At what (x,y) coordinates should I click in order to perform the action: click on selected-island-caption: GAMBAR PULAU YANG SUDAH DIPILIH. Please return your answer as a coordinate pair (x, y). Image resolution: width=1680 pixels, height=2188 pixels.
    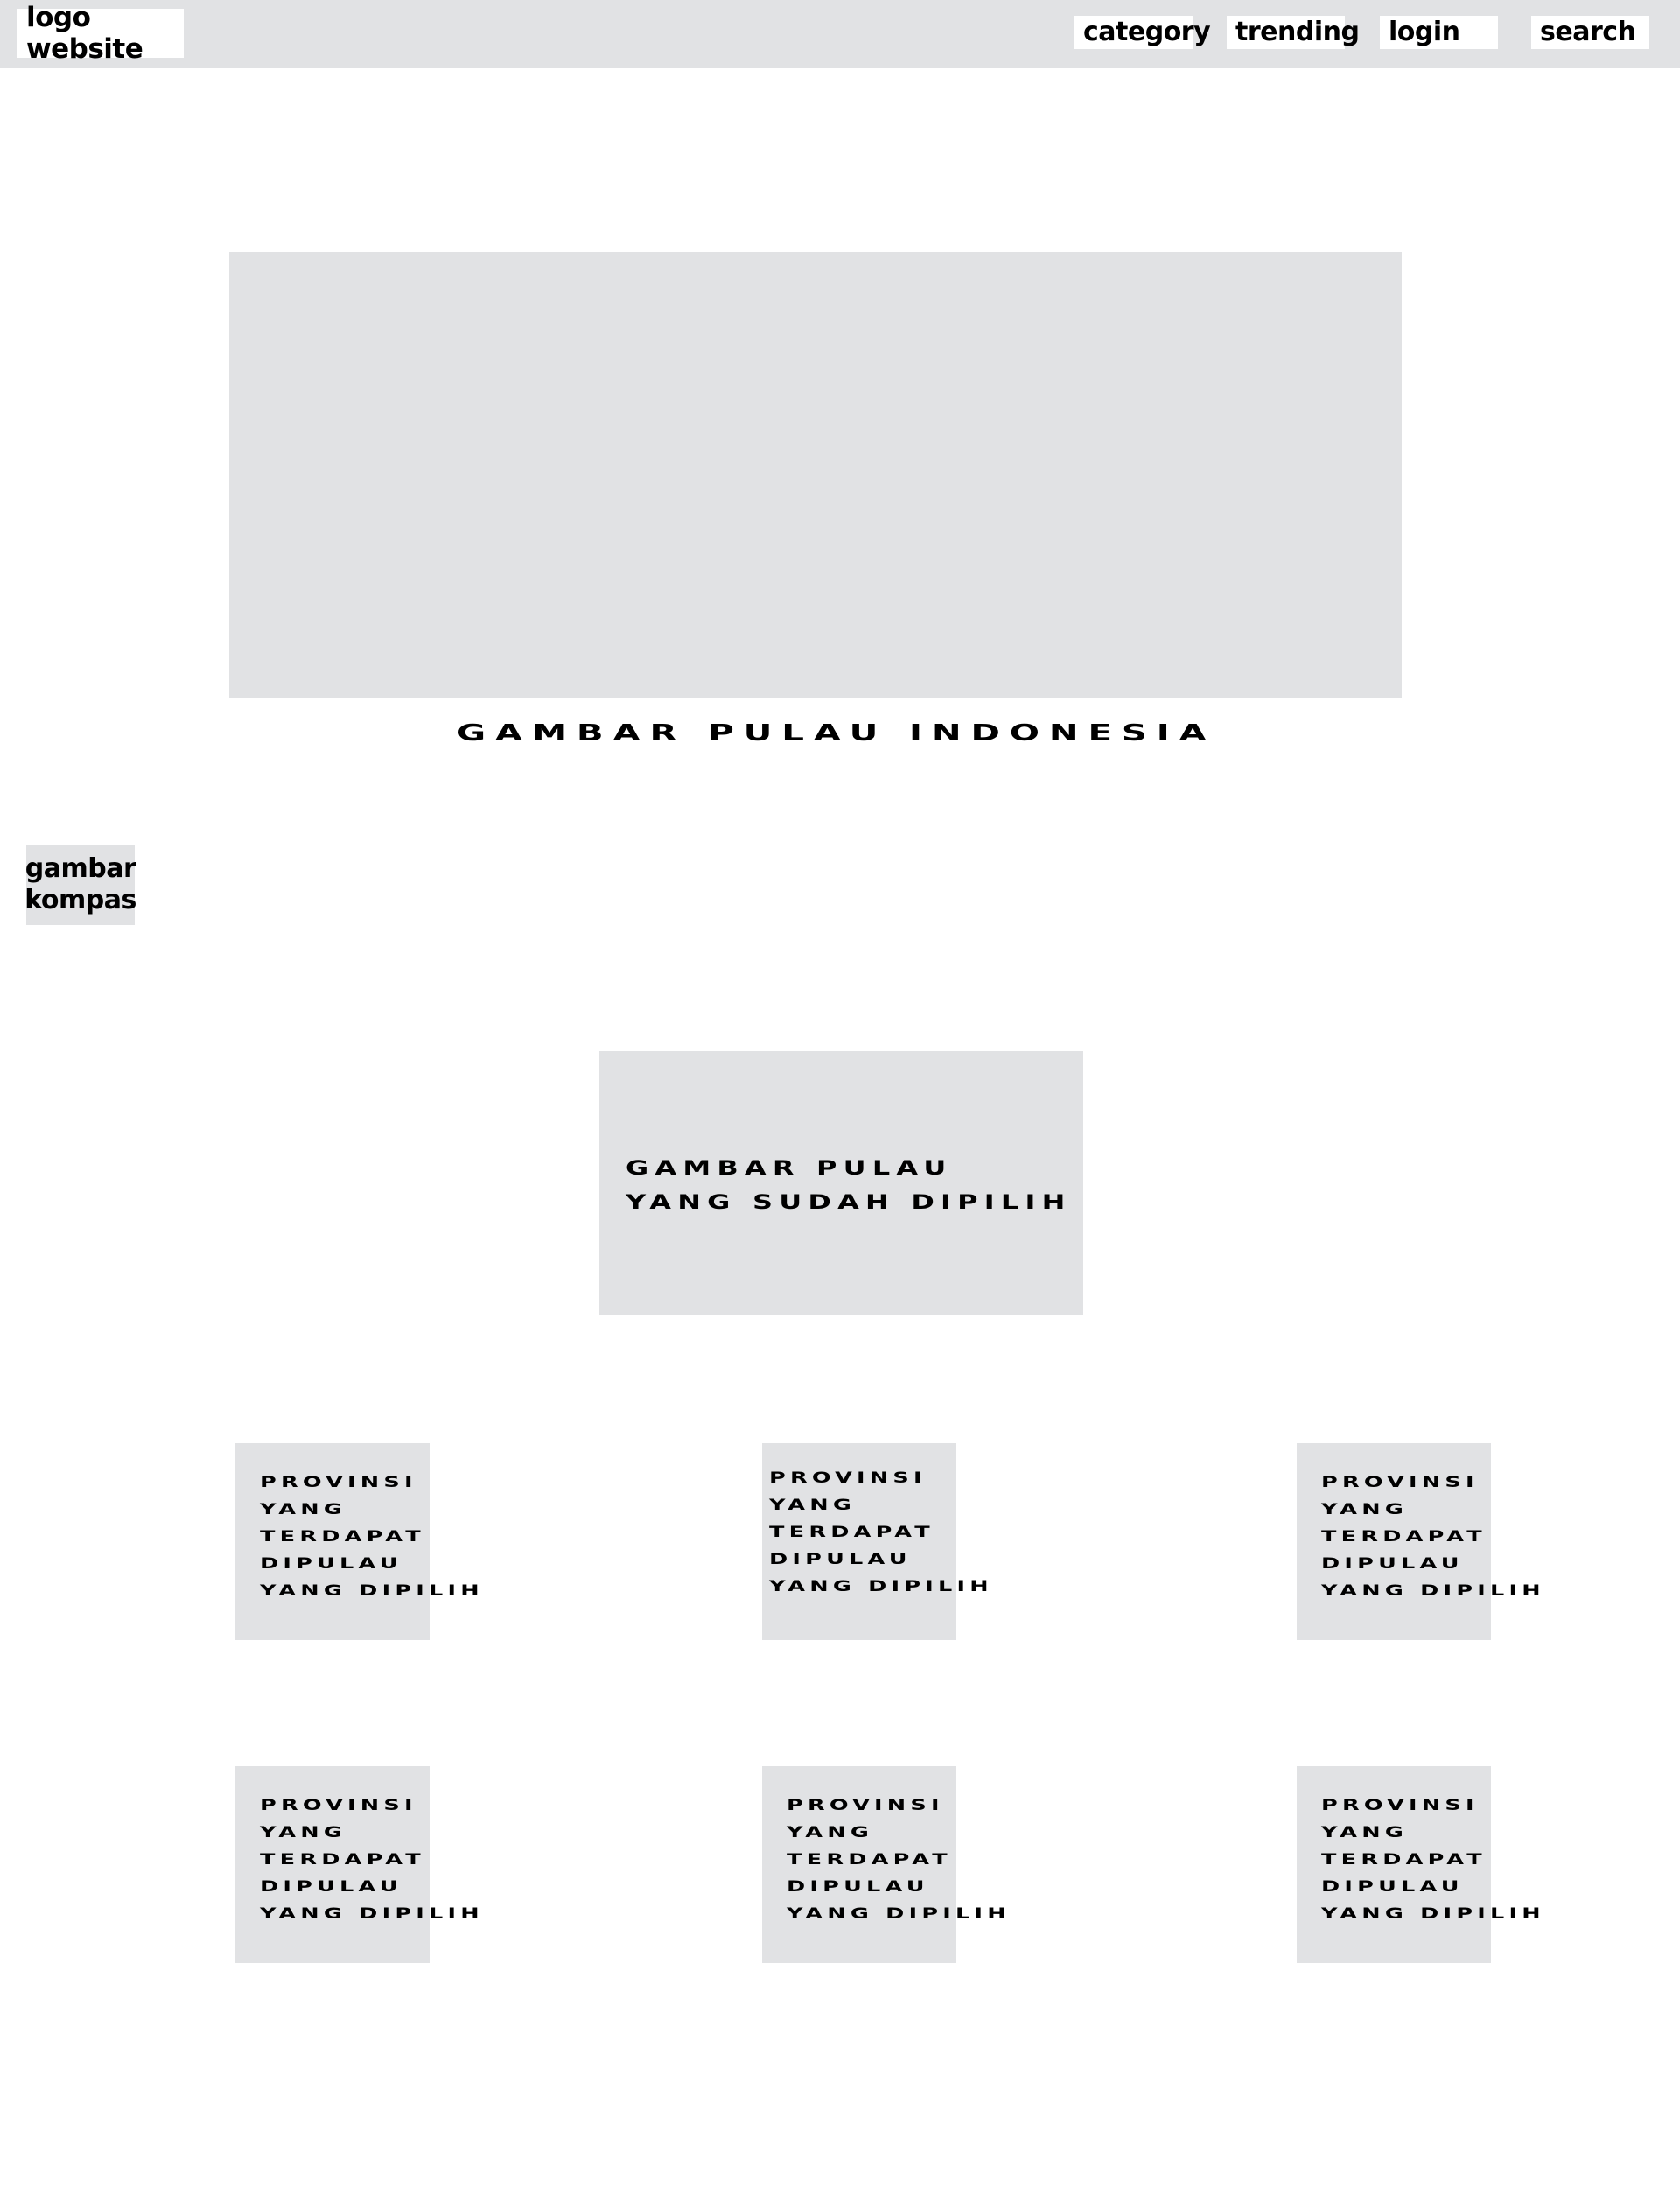
    Looking at the image, I should click on (849, 1186).